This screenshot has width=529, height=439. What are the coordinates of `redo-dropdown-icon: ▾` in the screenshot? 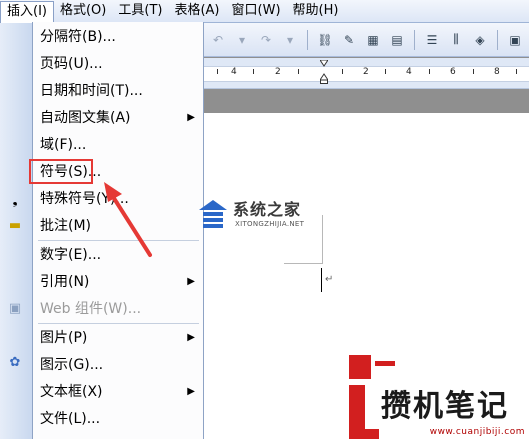 It's located at (290, 40).